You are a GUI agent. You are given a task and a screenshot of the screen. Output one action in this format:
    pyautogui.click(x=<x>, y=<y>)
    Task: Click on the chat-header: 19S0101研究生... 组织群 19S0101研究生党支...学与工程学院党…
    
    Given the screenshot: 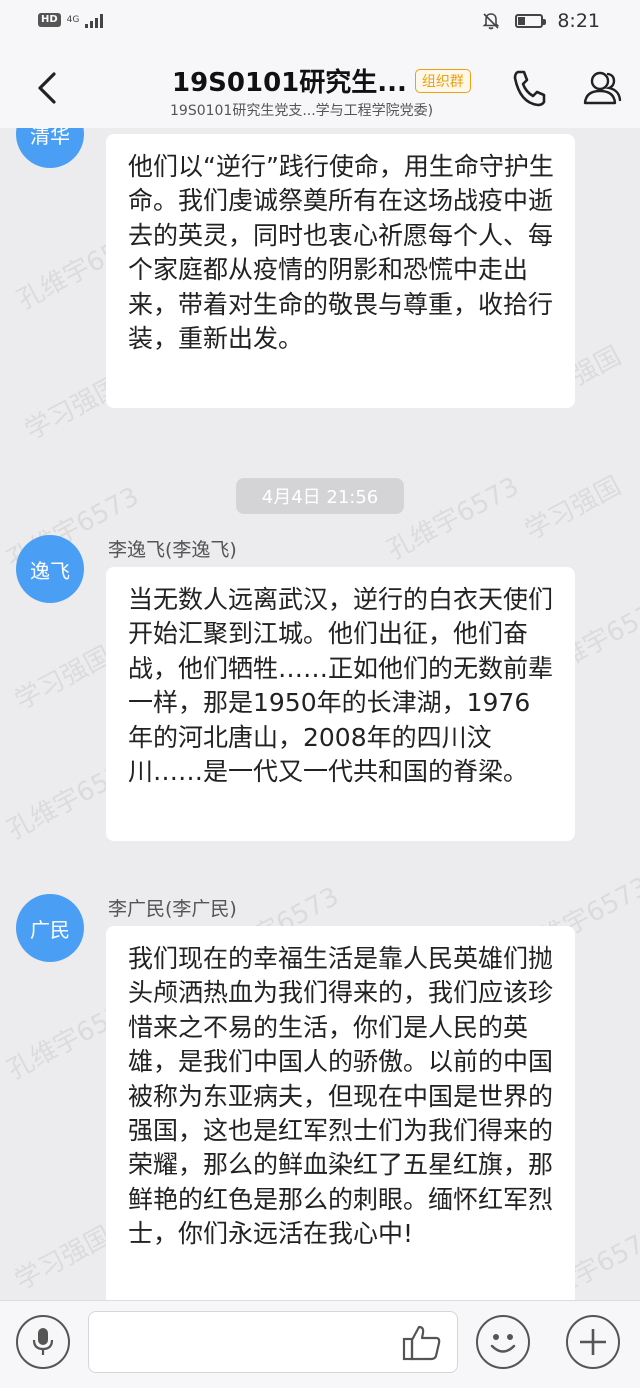 What is the action you would take?
    pyautogui.click(x=320, y=86)
    